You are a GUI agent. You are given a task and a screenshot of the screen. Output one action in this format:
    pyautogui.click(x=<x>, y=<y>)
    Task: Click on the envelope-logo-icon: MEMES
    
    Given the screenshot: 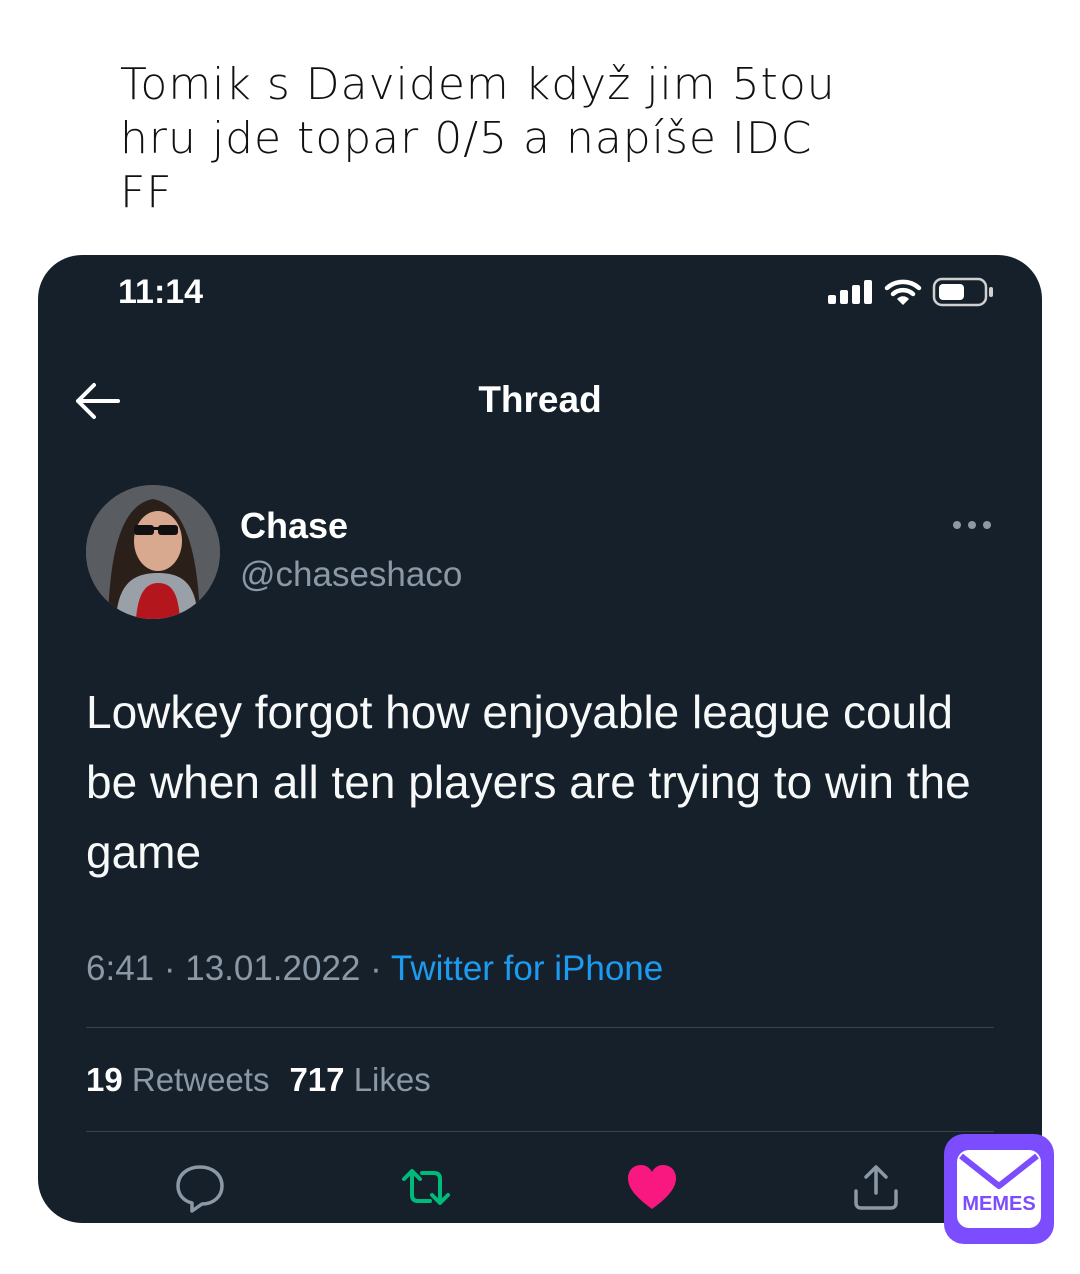 What is the action you would take?
    pyautogui.click(x=999, y=1189)
    